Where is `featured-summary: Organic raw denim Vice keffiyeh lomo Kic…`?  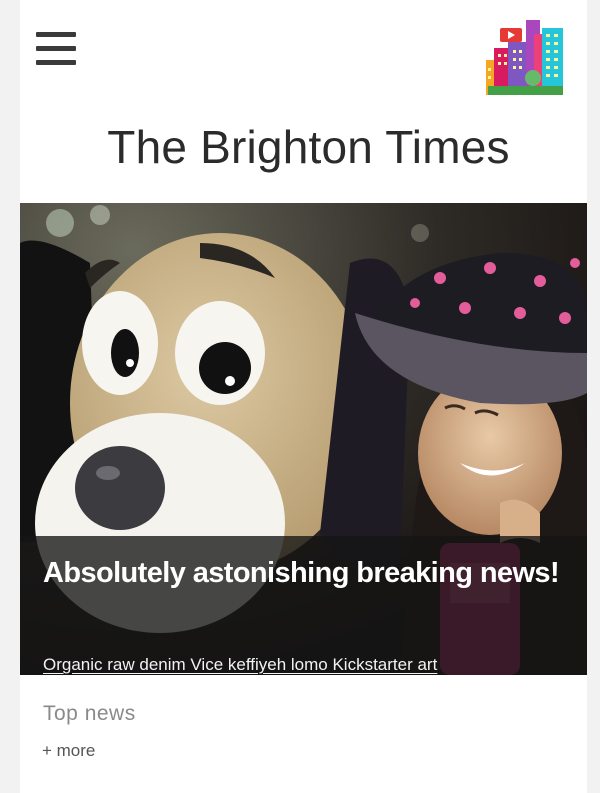
featured-summary: Organic raw denim Vice keffiyeh lomo Kic… is located at coordinates (313, 665).